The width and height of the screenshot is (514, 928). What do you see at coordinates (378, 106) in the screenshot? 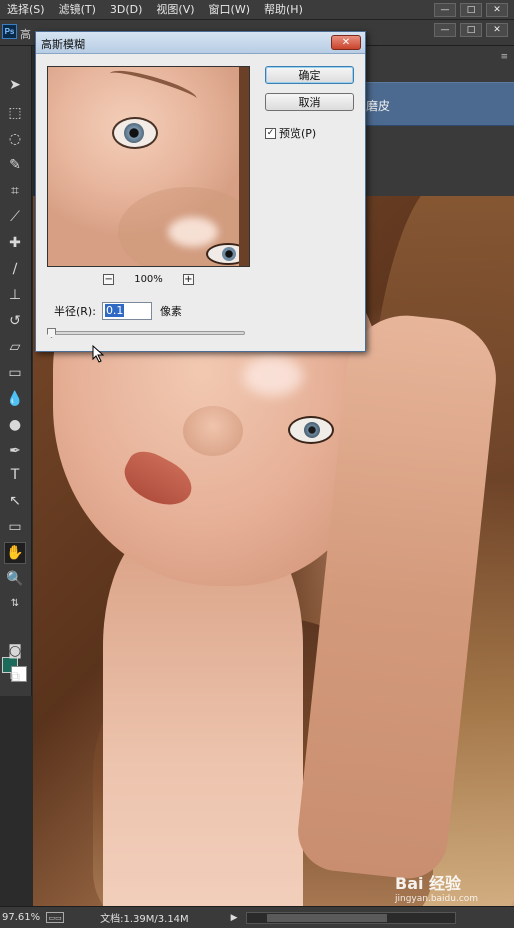
I see `layer-name: 磨皮` at bounding box center [378, 106].